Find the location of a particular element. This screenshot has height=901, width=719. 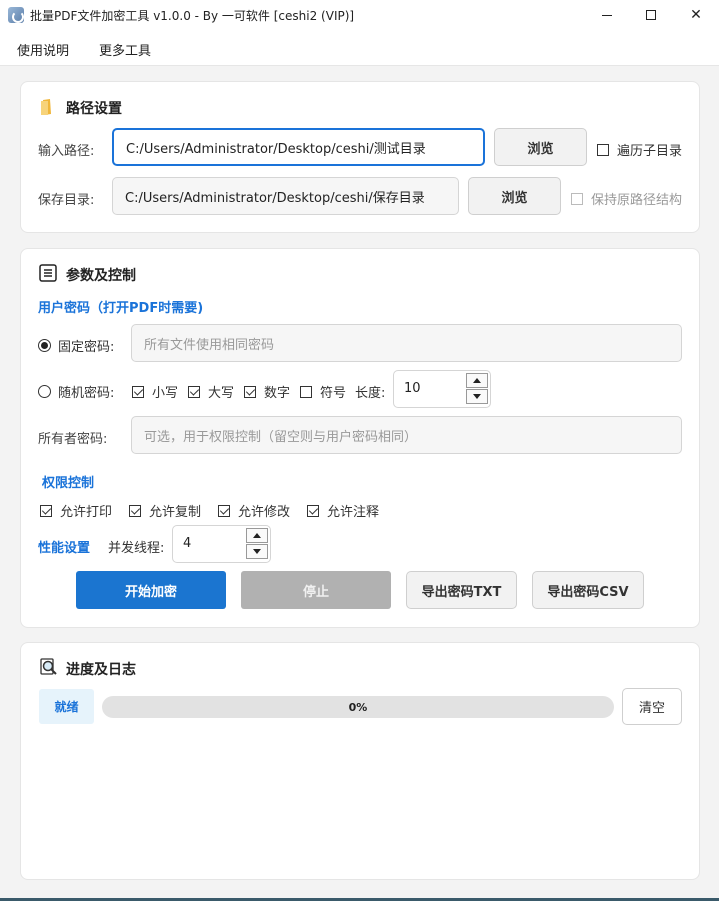

threads-up-button is located at coordinates (257, 535).